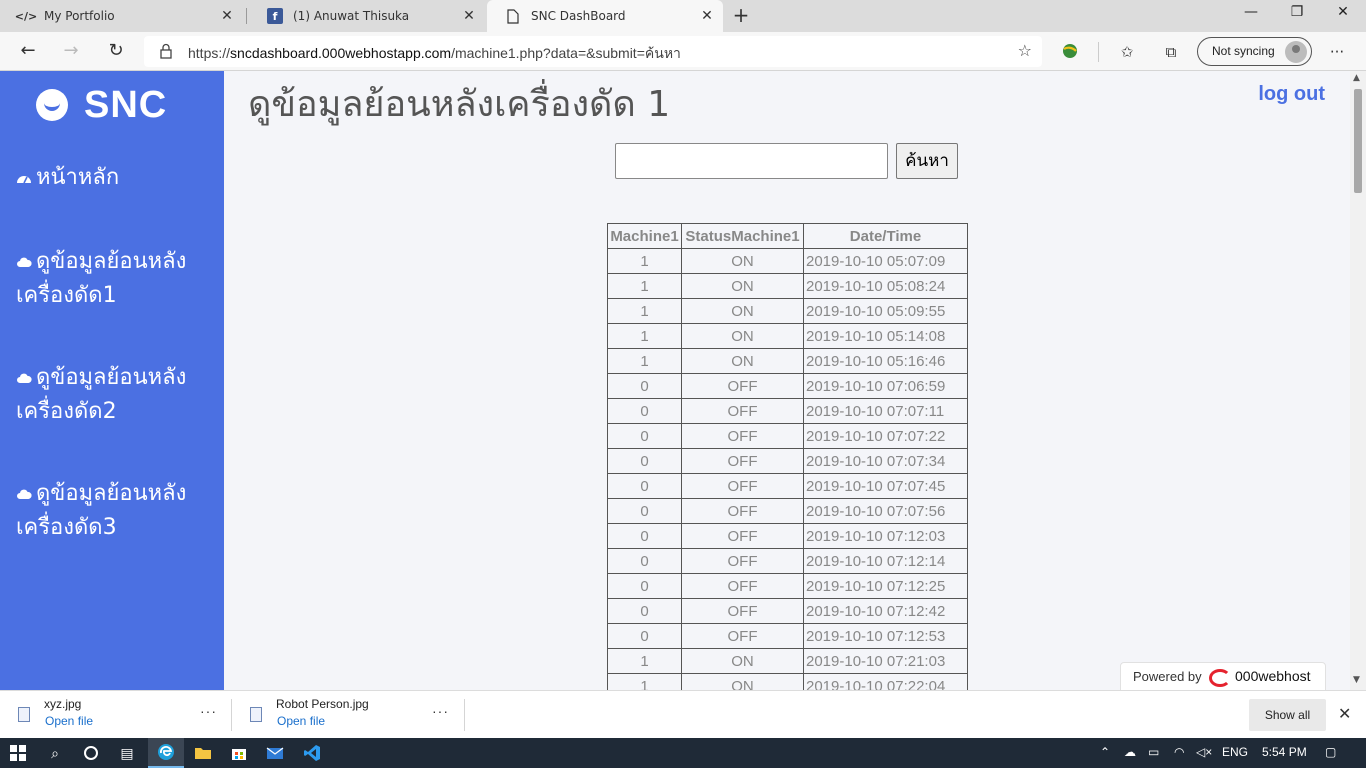  Describe the element at coordinates (367, 16) in the screenshot. I see `tab-facebook: f (1) Anuwat Thisuka ✕` at that location.